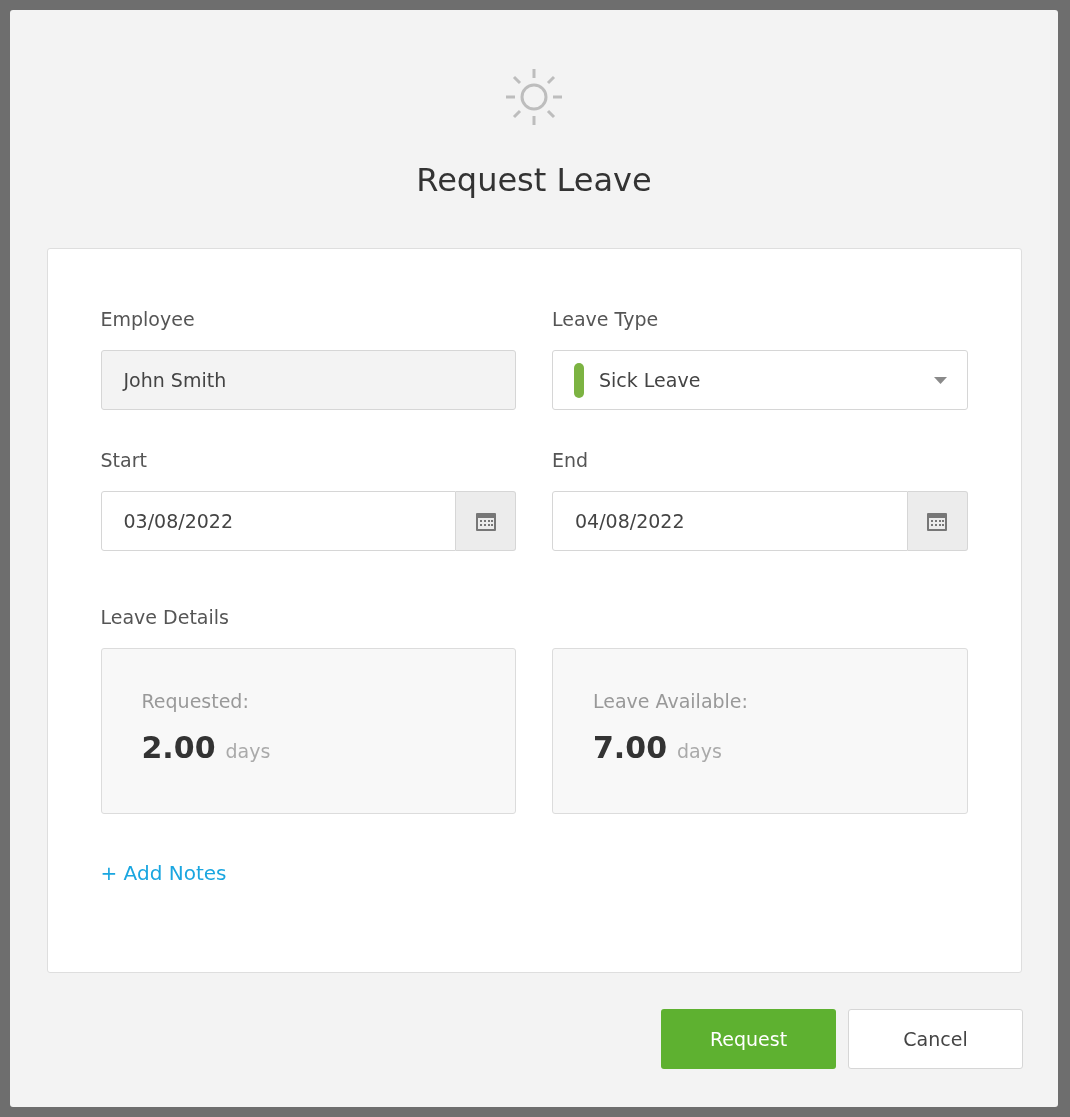 This screenshot has width=1070, height=1117. What do you see at coordinates (671, 701) in the screenshot?
I see `summary-label: Leave Available:` at bounding box center [671, 701].